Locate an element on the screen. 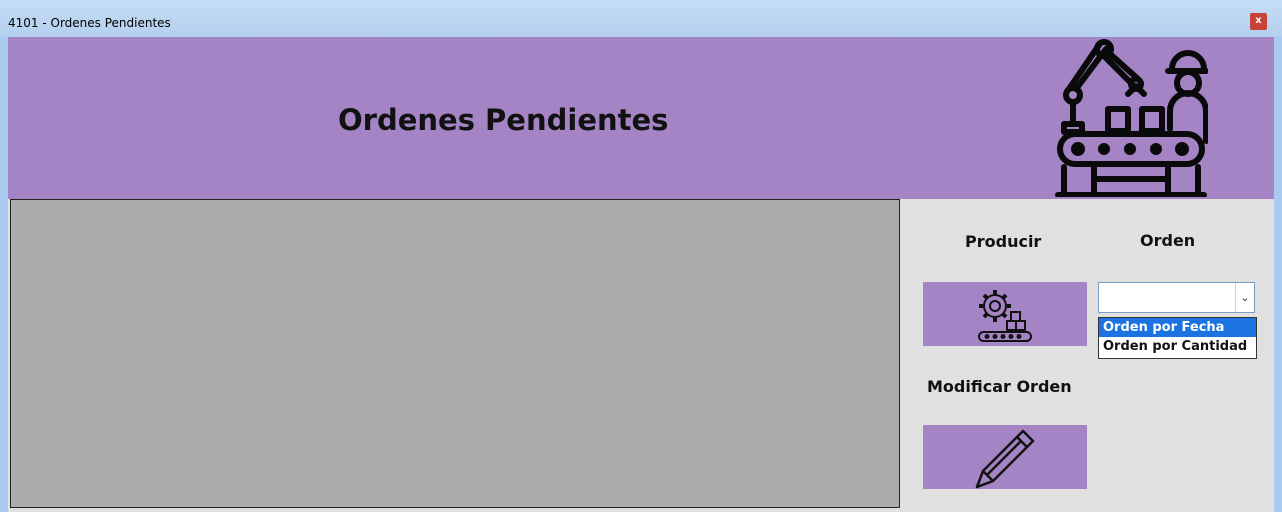 This screenshot has height=512, width=1282. modificar-orden-button is located at coordinates (1005, 457).